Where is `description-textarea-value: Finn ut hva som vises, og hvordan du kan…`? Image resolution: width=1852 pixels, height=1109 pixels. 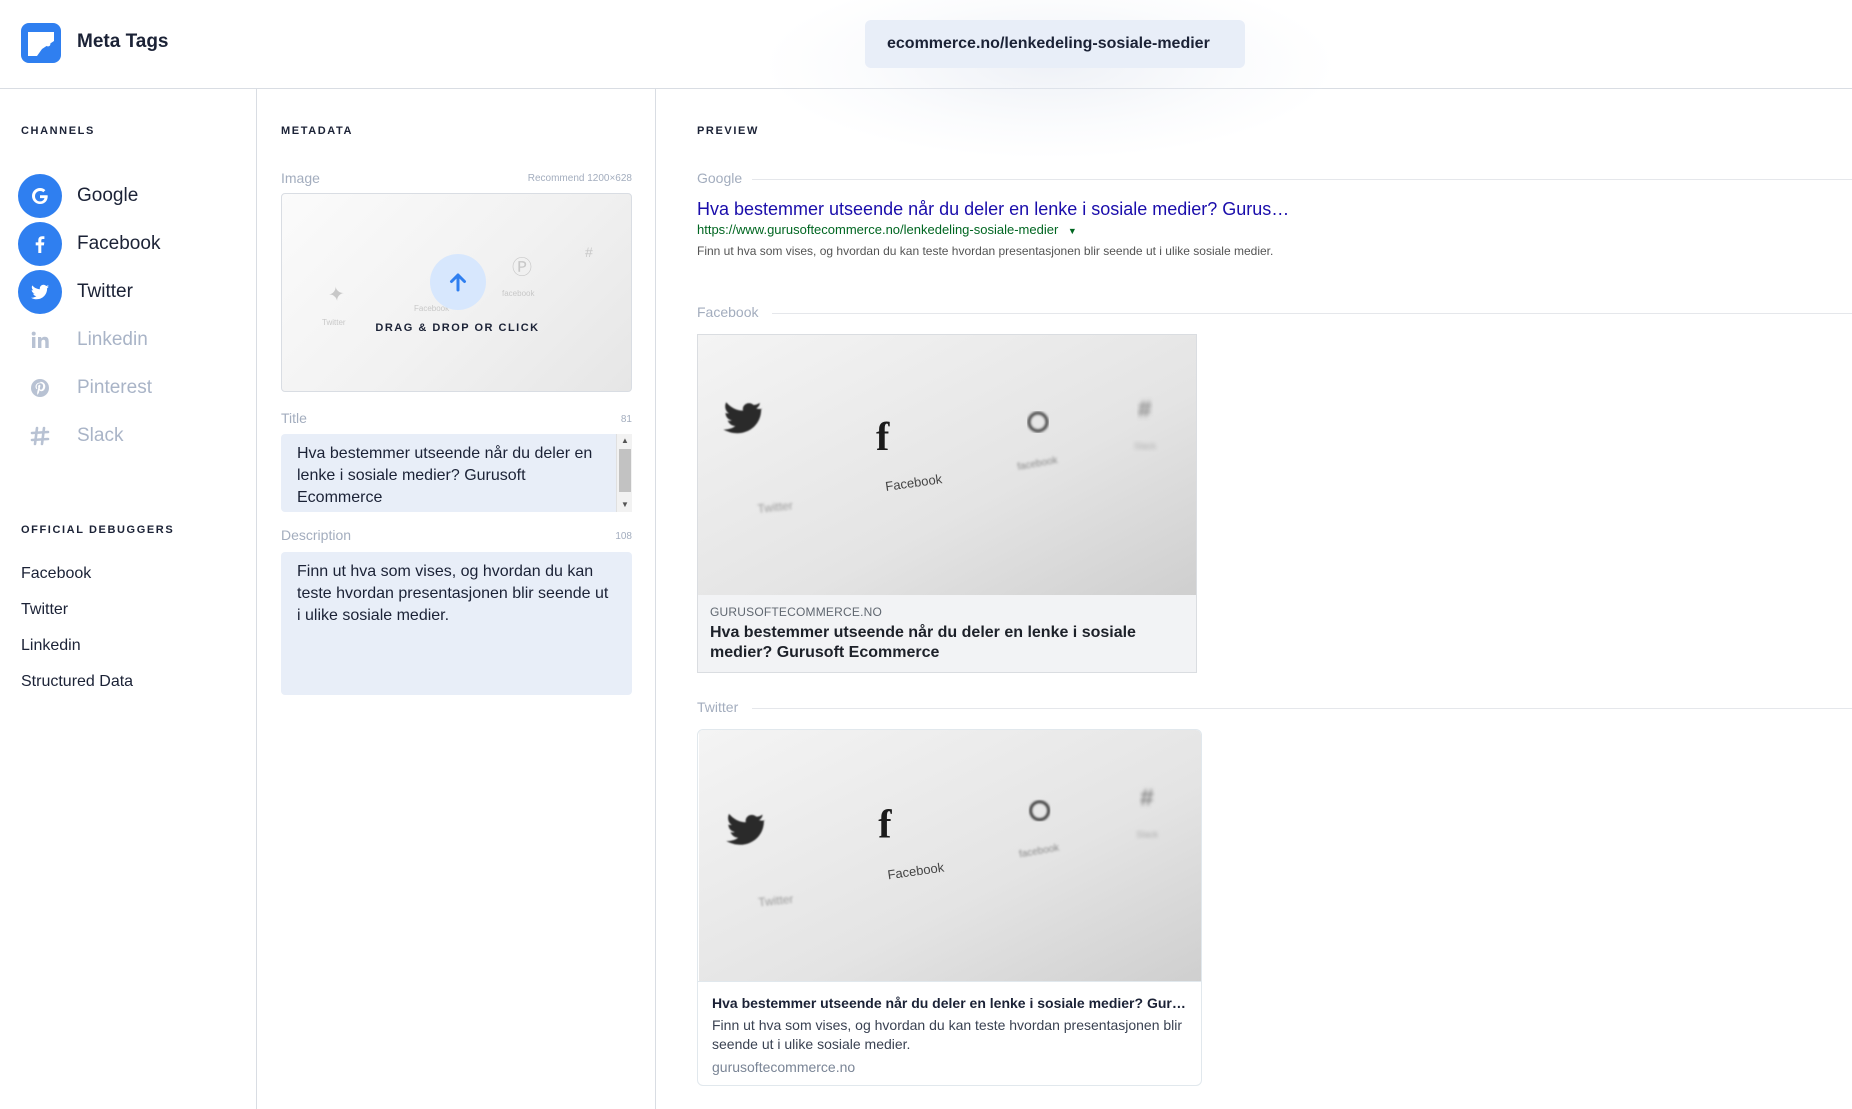
description-textarea-value: Finn ut hva som vises, og hvordan du kan… is located at coordinates (453, 593).